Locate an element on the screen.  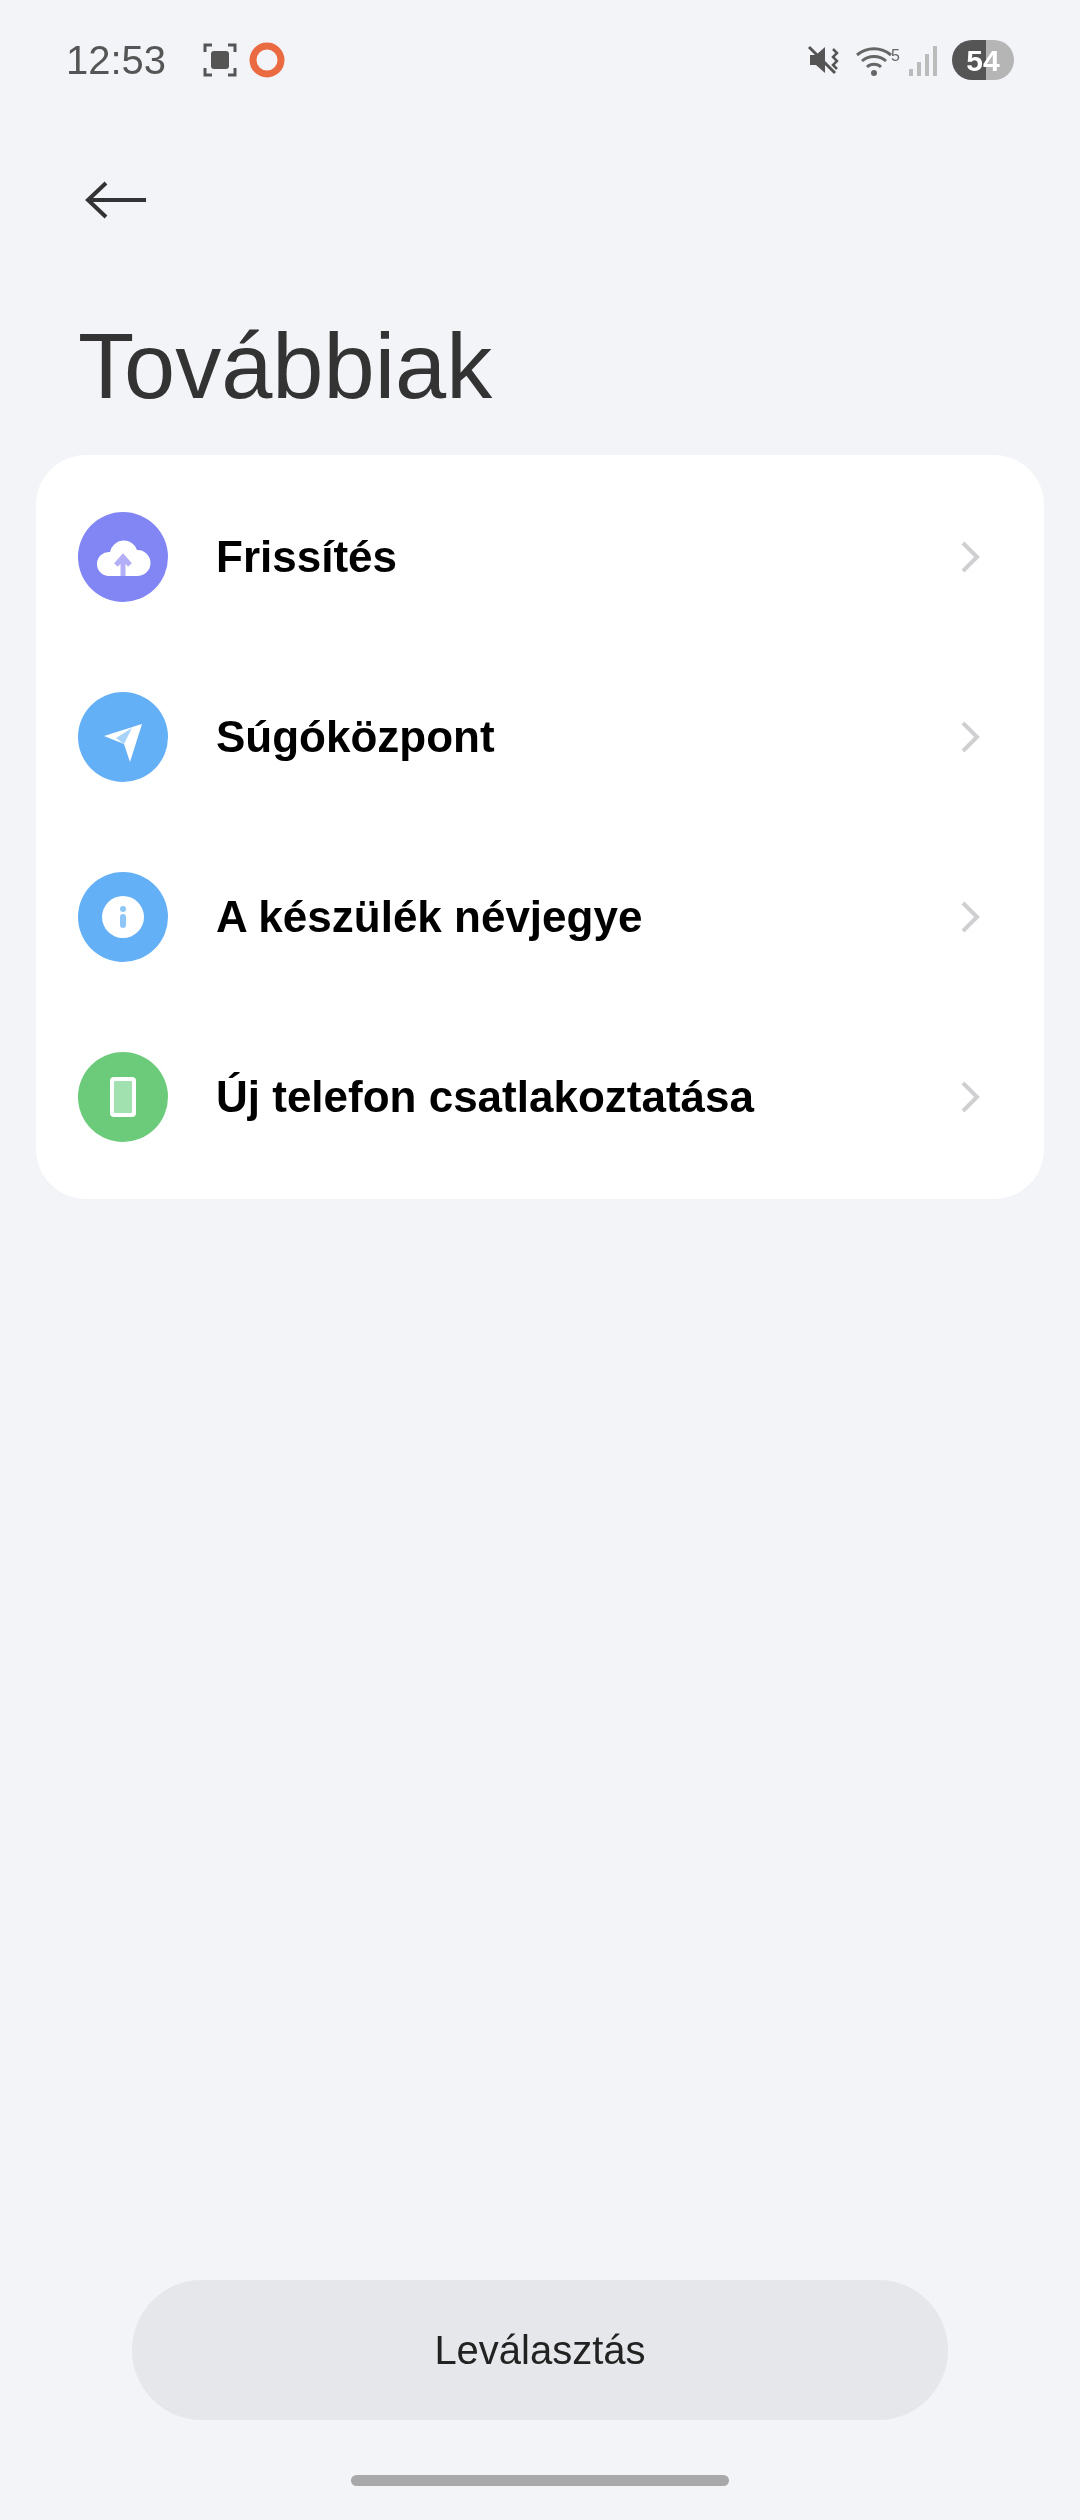
settings-item: Frissítés is located at coordinates (540, 557).